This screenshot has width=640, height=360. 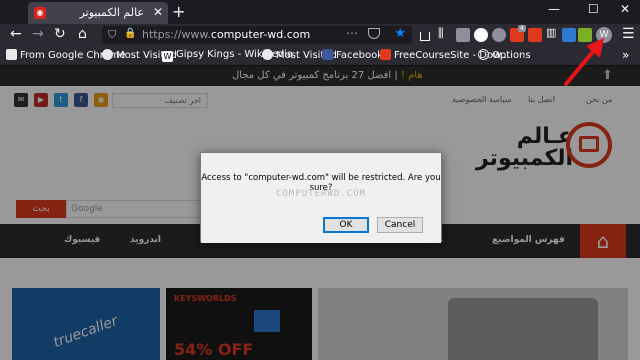 I want to click on site-favicon-icon: ◉, so click(x=40, y=13).